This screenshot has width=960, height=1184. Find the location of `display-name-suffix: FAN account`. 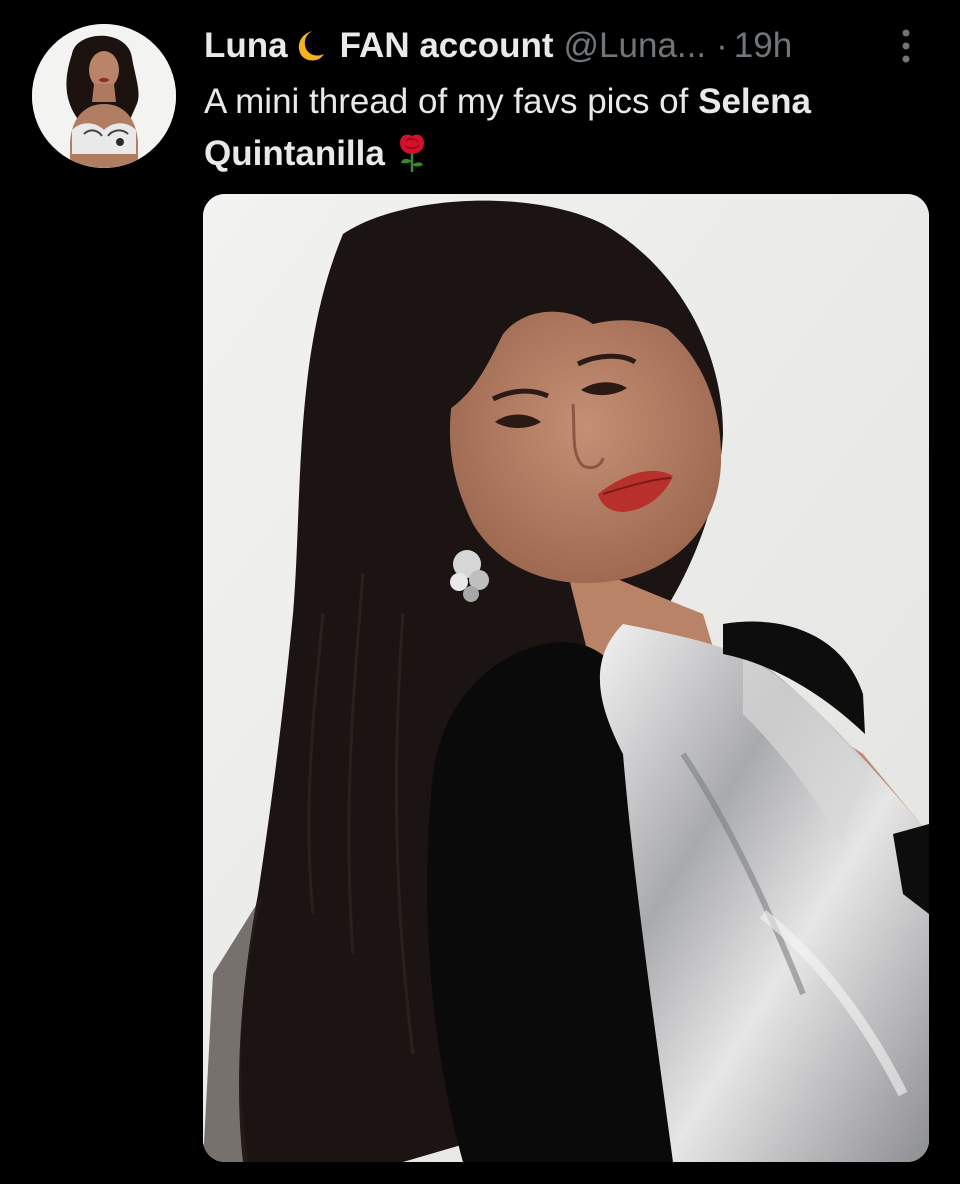

display-name-suffix: FAN account is located at coordinates (446, 45).